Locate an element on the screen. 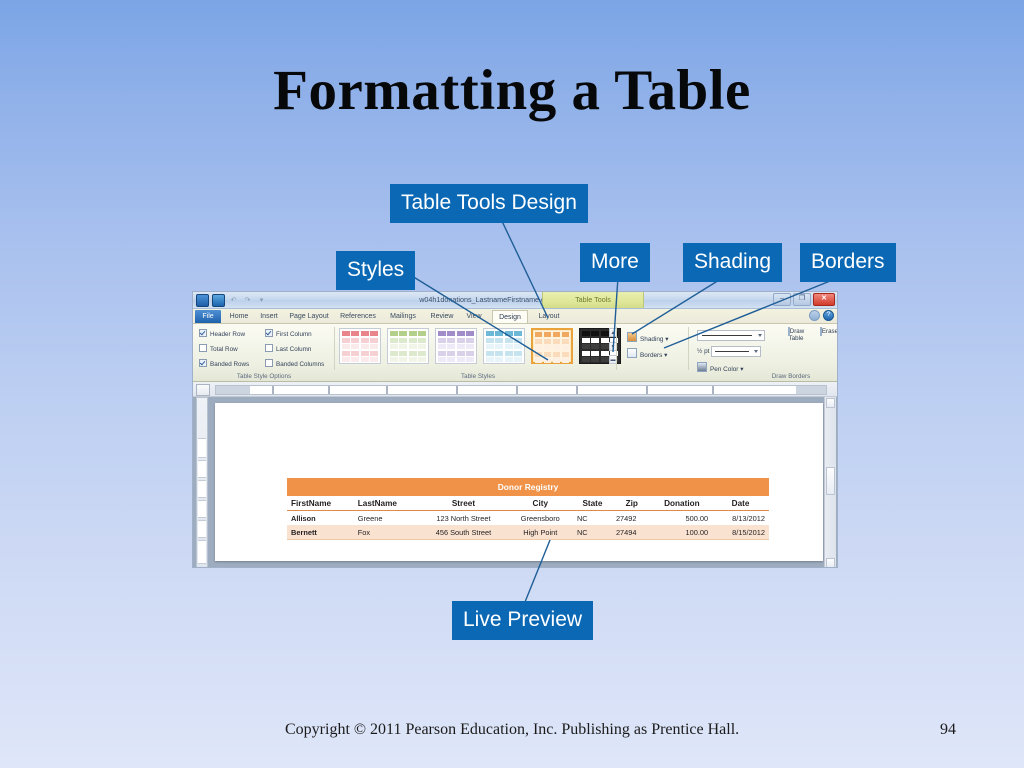 The height and width of the screenshot is (768, 1024). shading-icon is located at coordinates (632, 337).